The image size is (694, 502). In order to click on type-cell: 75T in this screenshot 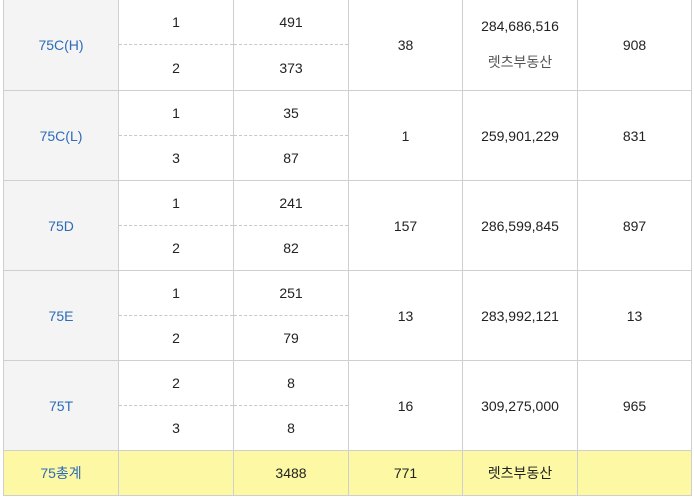, I will do `click(61, 405)`.